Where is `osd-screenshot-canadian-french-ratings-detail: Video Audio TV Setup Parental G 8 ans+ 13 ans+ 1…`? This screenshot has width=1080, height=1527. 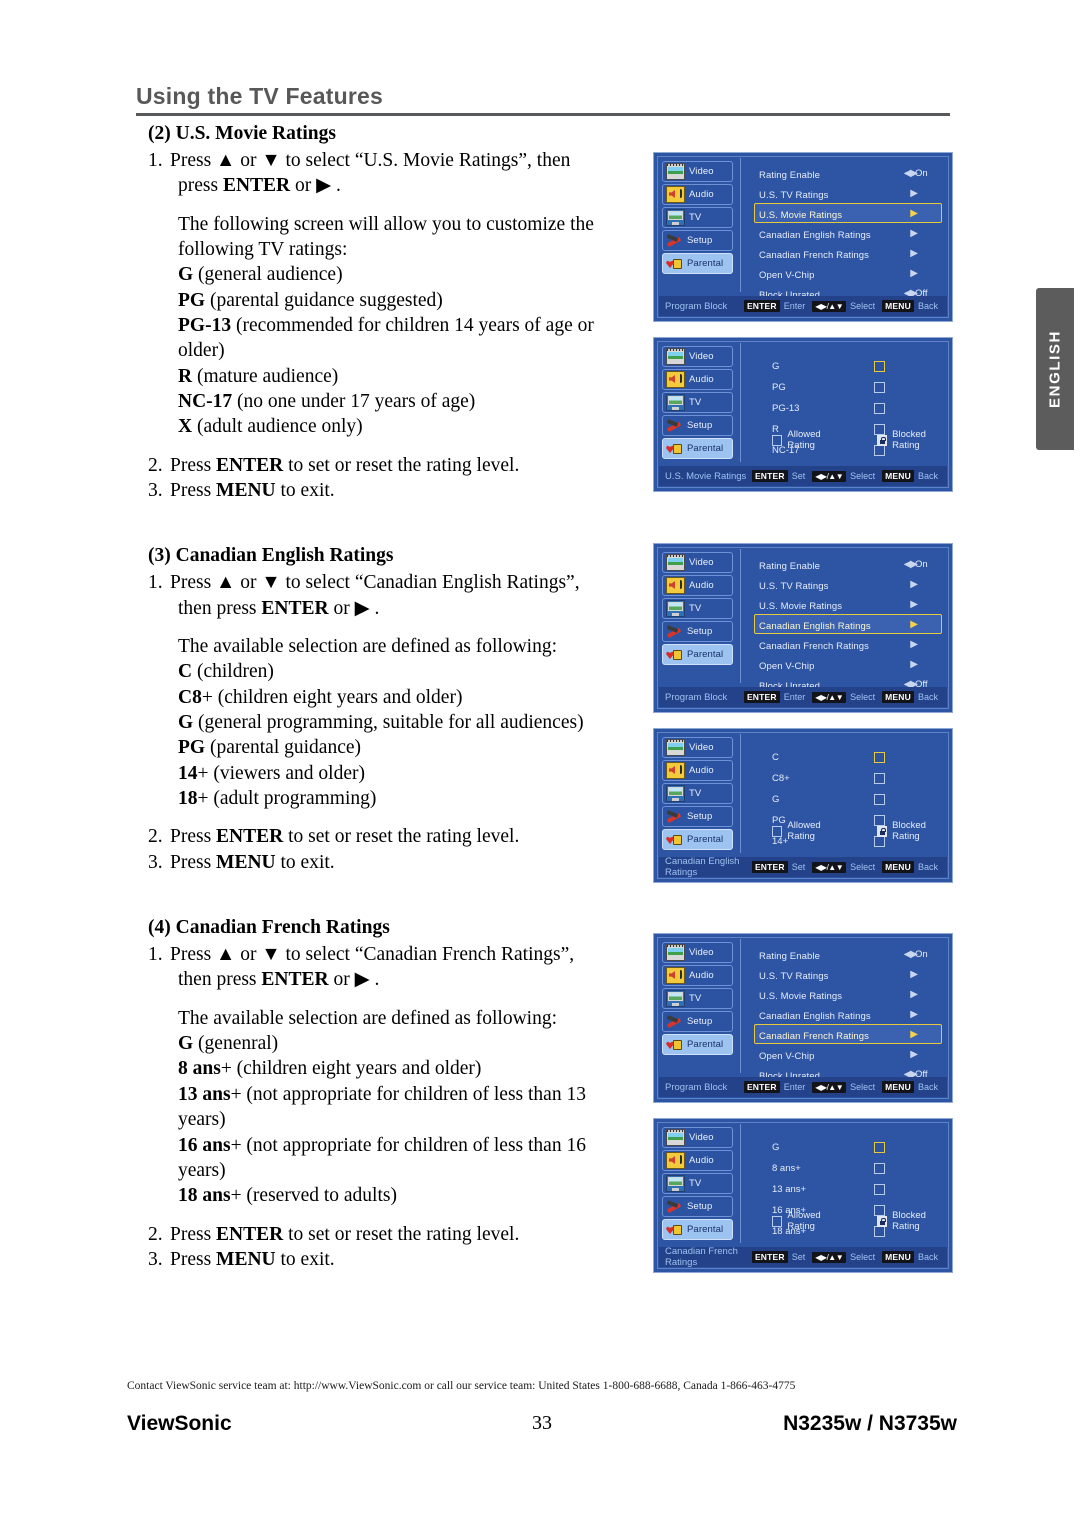 osd-screenshot-canadian-french-ratings-detail: Video Audio TV Setup Parental G 8 ans+ 13 ans+ 1… is located at coordinates (803, 1195).